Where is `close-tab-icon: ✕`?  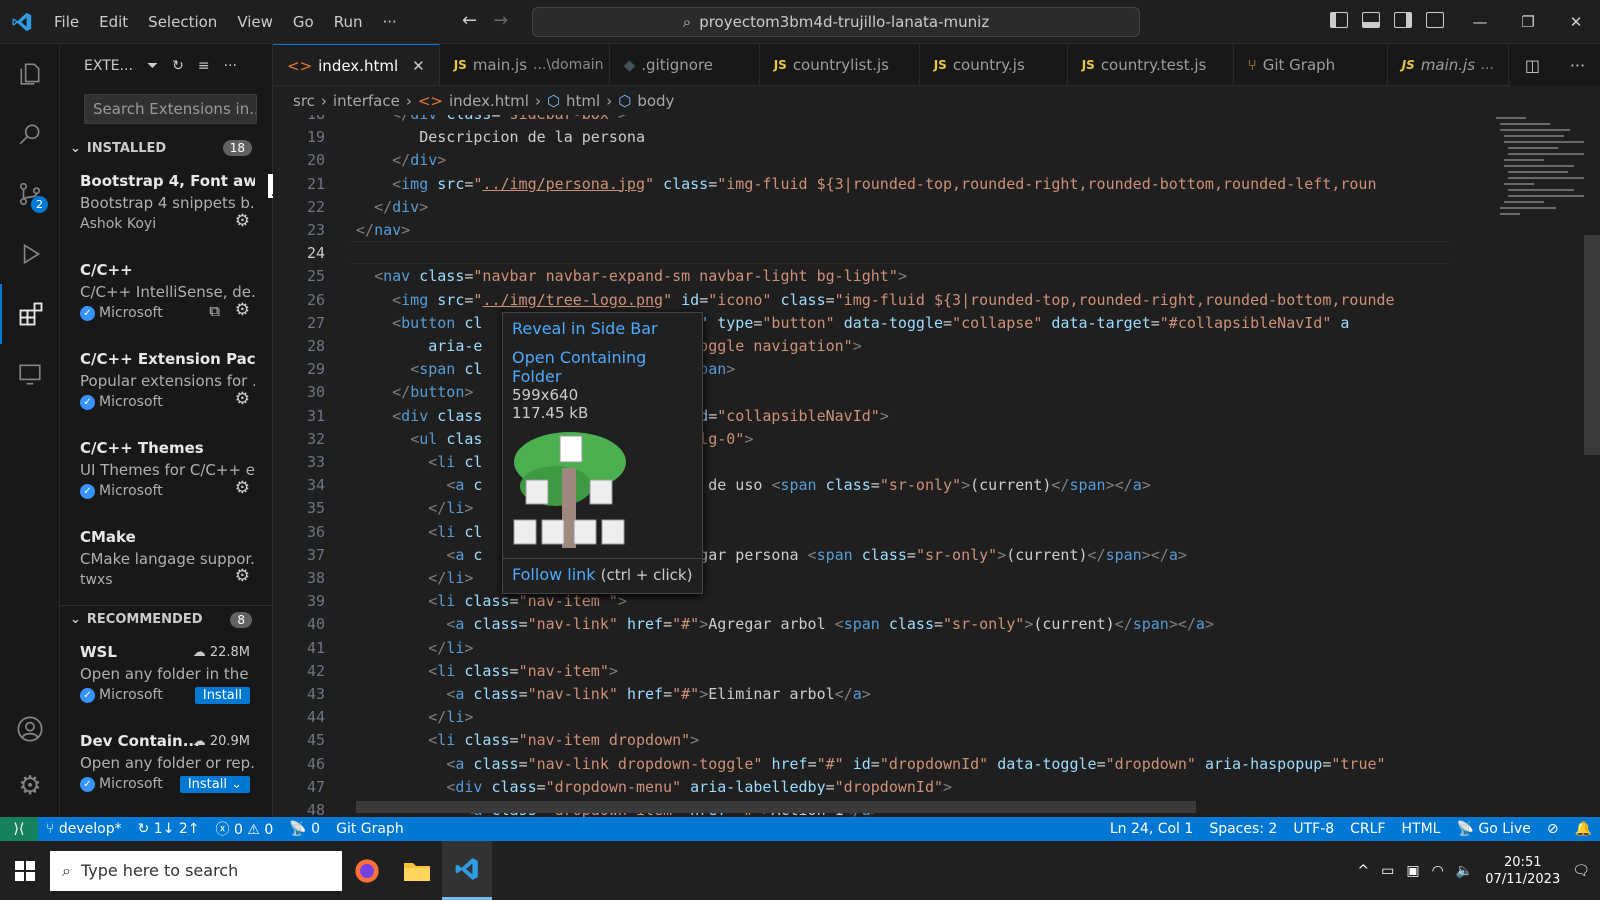
close-tab-icon: ✕ is located at coordinates (418, 66).